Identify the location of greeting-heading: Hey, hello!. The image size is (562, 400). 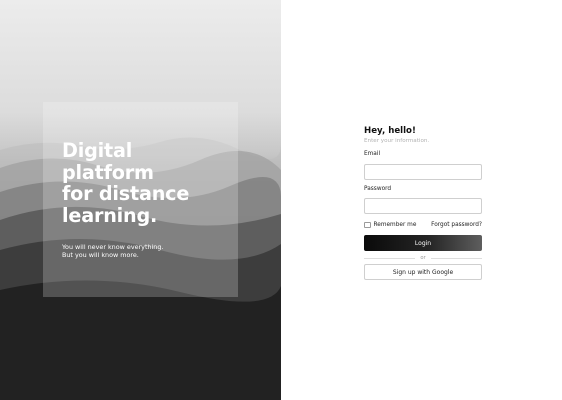
(390, 131).